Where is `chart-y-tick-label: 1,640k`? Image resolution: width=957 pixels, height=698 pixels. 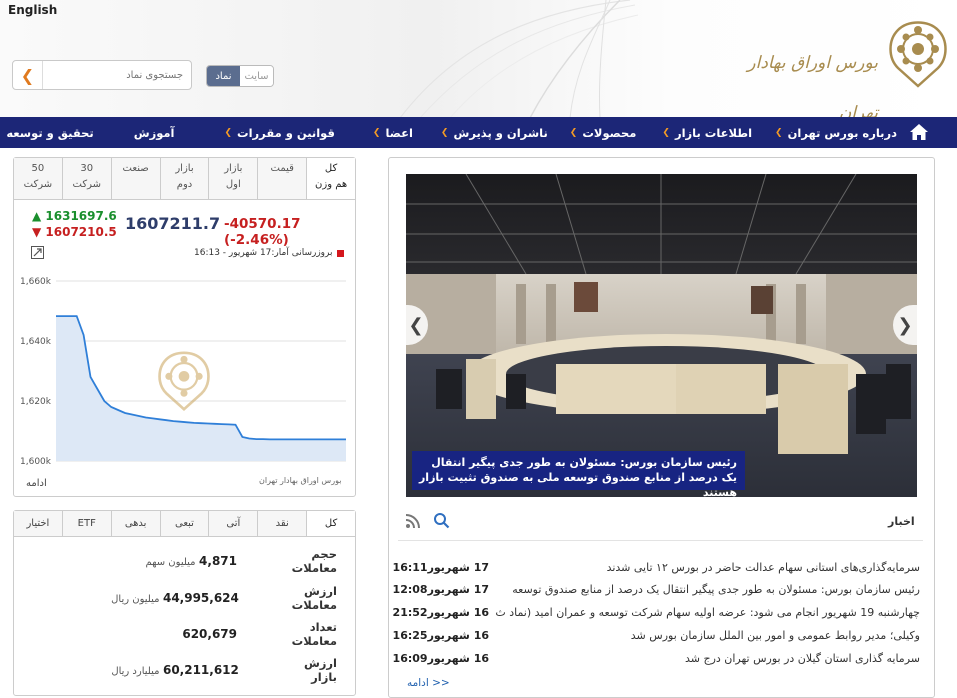 chart-y-tick-label: 1,640k is located at coordinates (36, 342).